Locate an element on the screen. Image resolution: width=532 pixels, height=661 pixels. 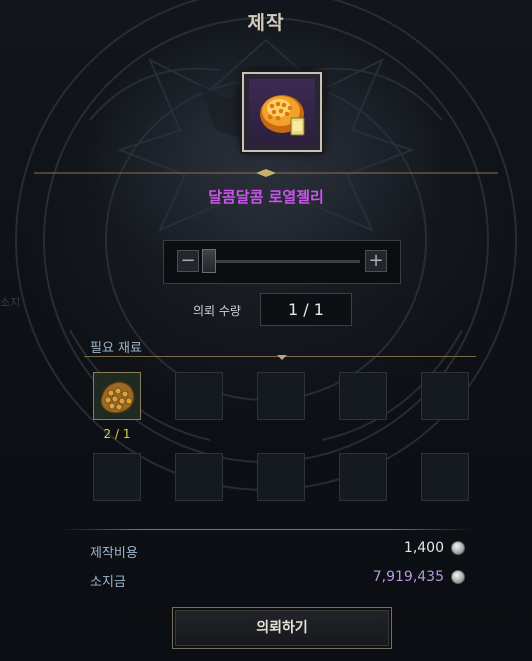
slider-handle is located at coordinates (209, 261).